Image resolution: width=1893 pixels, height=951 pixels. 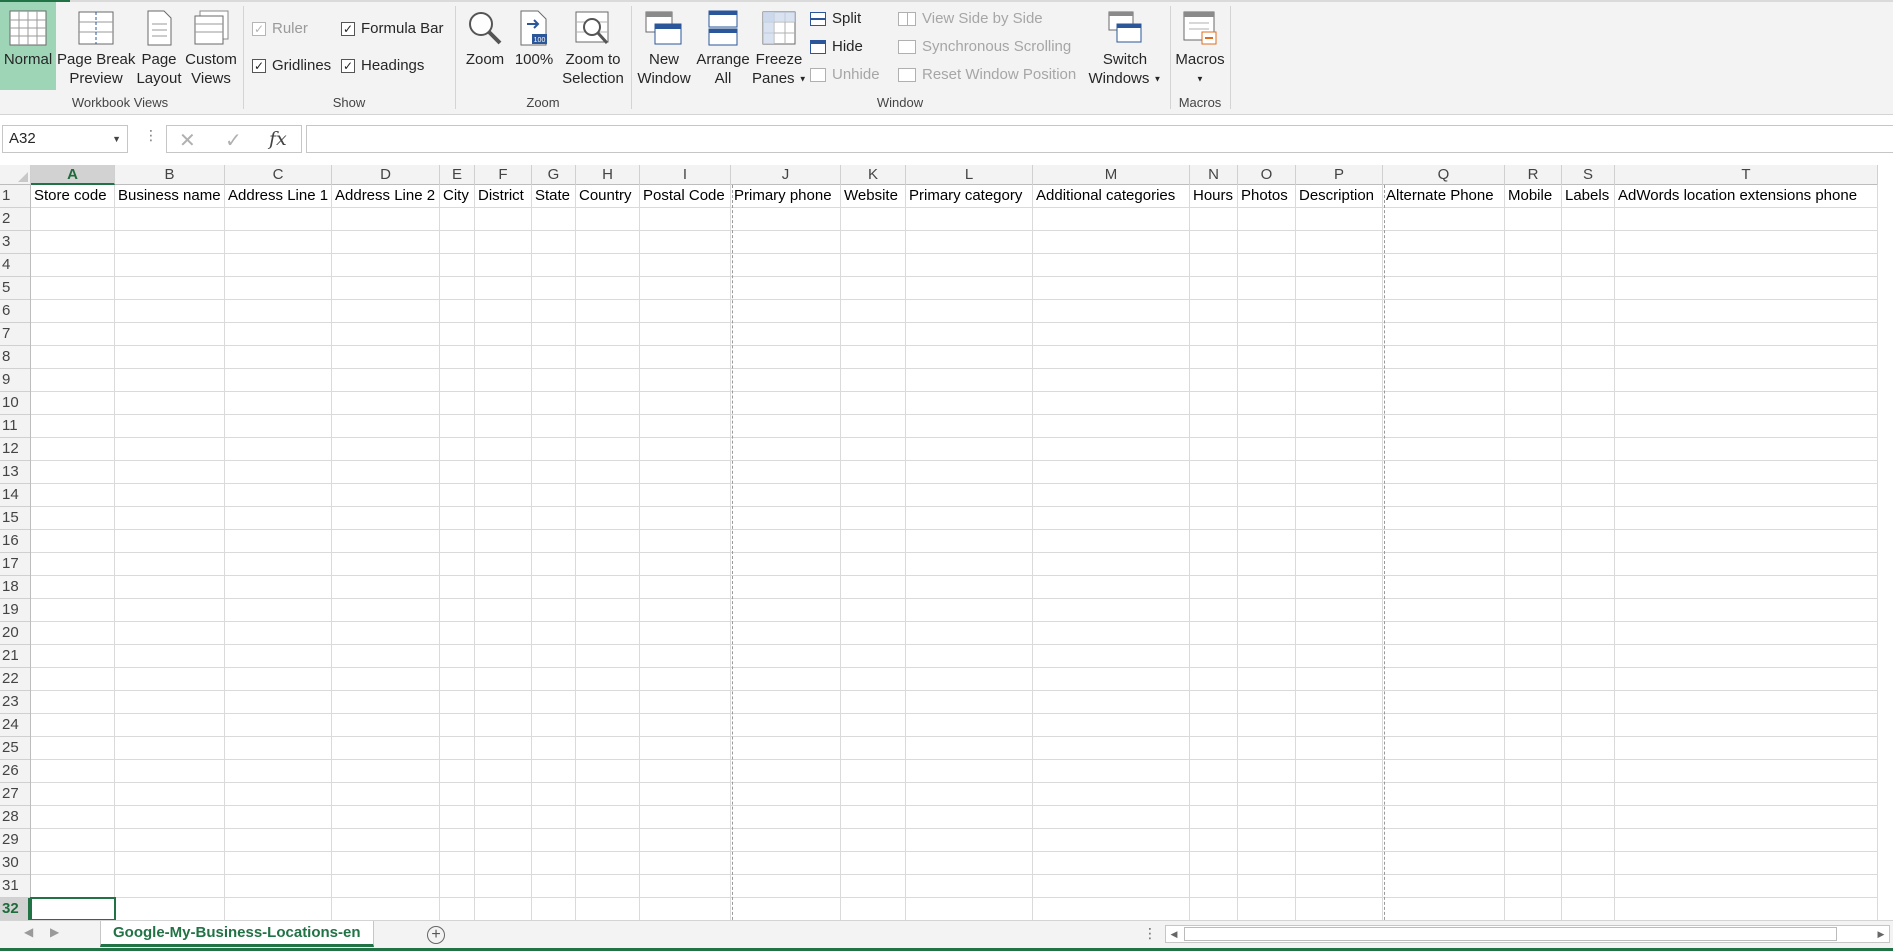 What do you see at coordinates (15, 817) in the screenshot?
I see `row-header-28: 28` at bounding box center [15, 817].